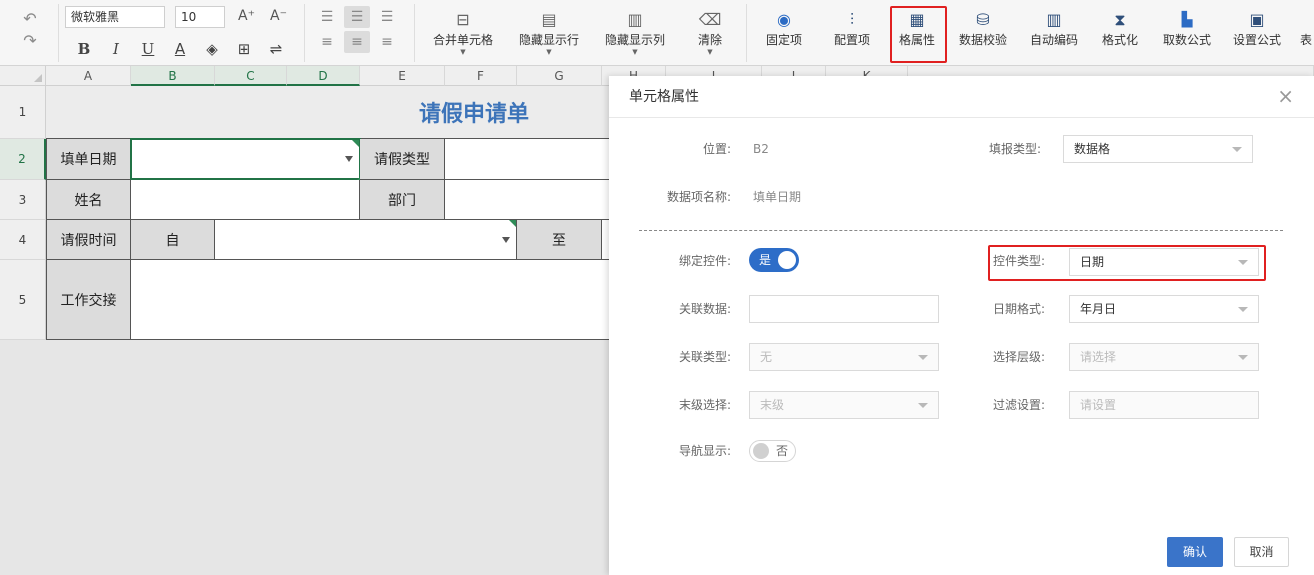 The width and height of the screenshot is (1314, 575). I want to click on decrease-font-icon: A⁻, so click(278, 16).